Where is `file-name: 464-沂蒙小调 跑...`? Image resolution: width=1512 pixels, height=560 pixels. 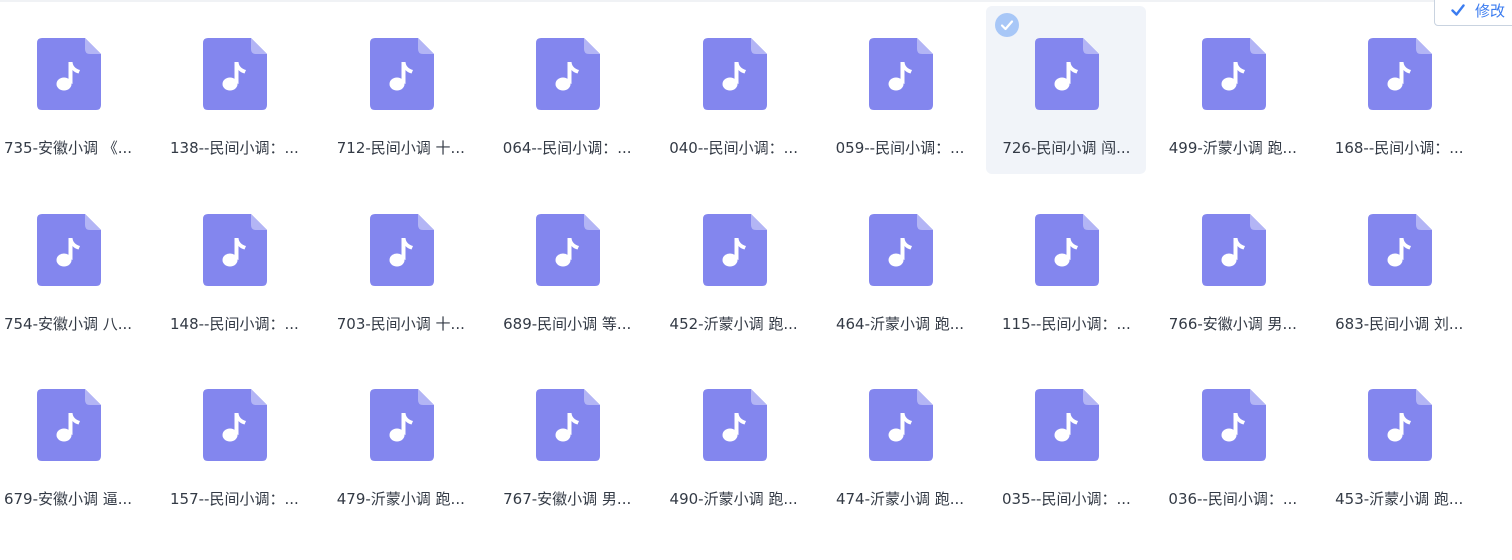 file-name: 464-沂蒙小调 跑... is located at coordinates (900, 324).